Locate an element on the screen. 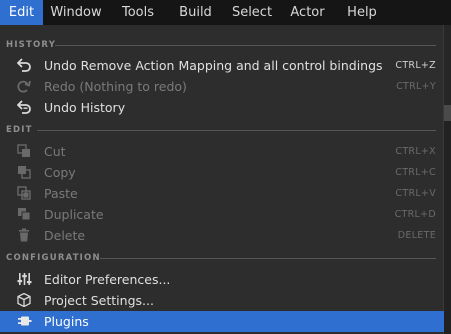 The width and height of the screenshot is (451, 334). cut-icon is located at coordinates (24, 151).